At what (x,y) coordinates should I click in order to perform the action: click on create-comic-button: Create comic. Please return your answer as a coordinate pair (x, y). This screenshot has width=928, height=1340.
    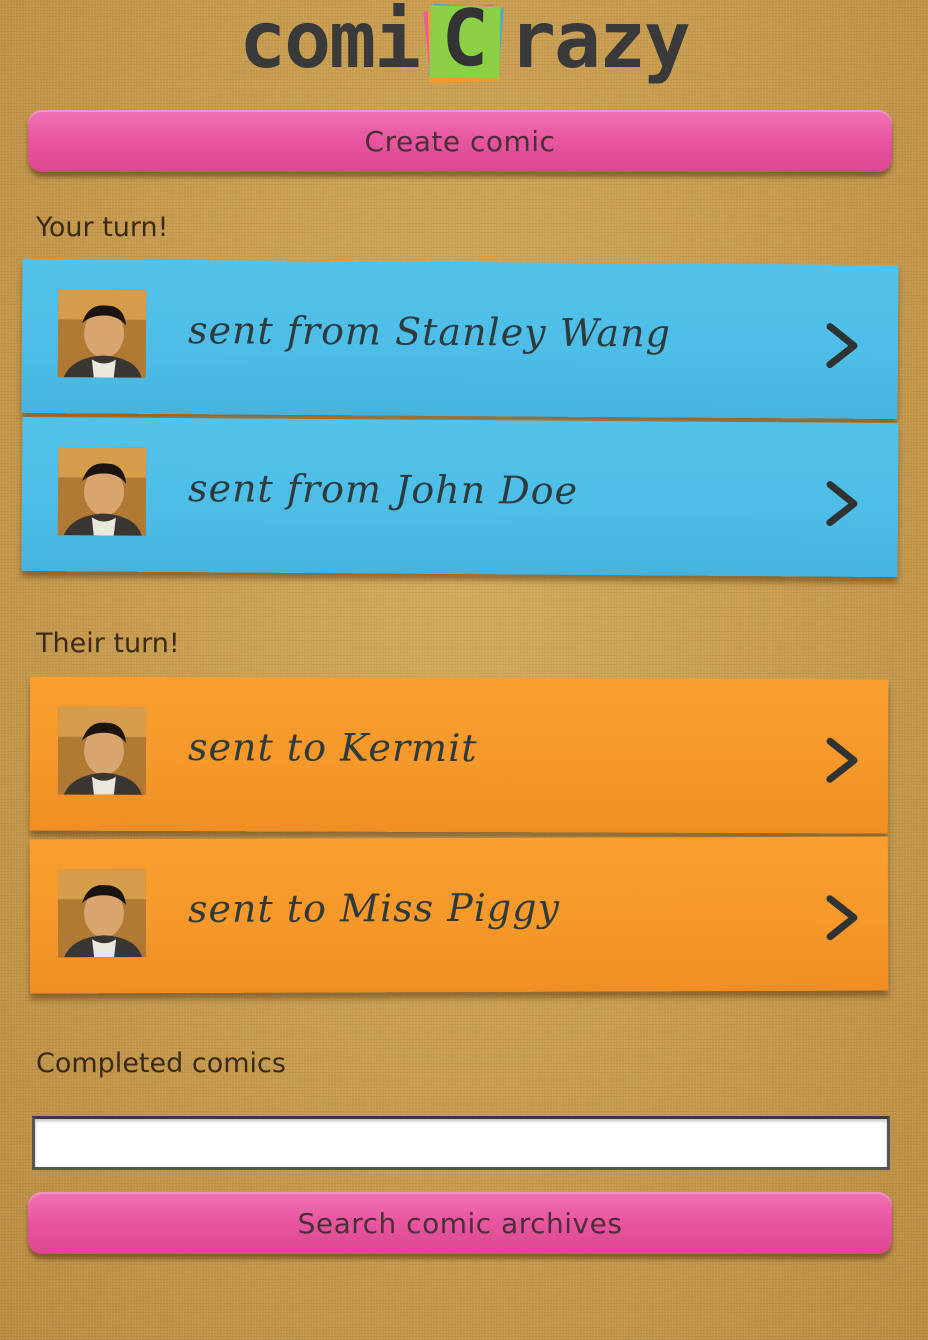
    Looking at the image, I should click on (460, 141).